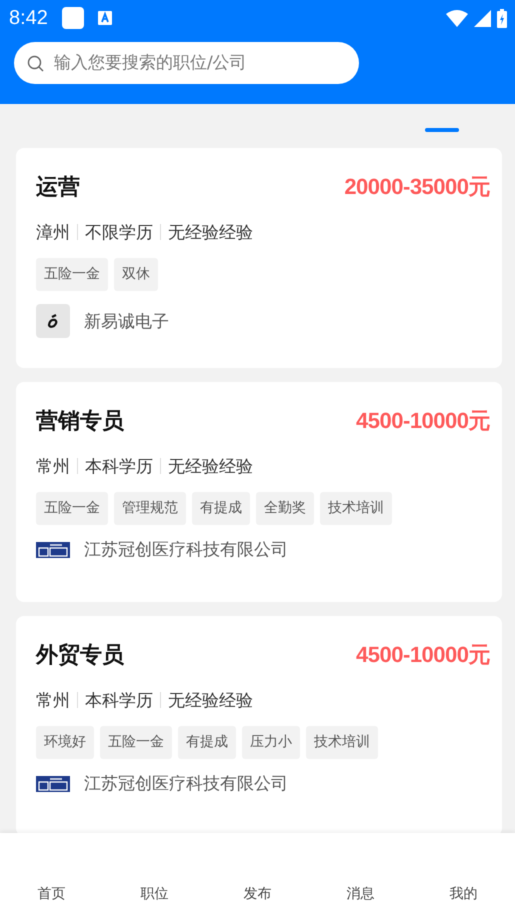  I want to click on benefit-tag: 全勤奖, so click(285, 508).